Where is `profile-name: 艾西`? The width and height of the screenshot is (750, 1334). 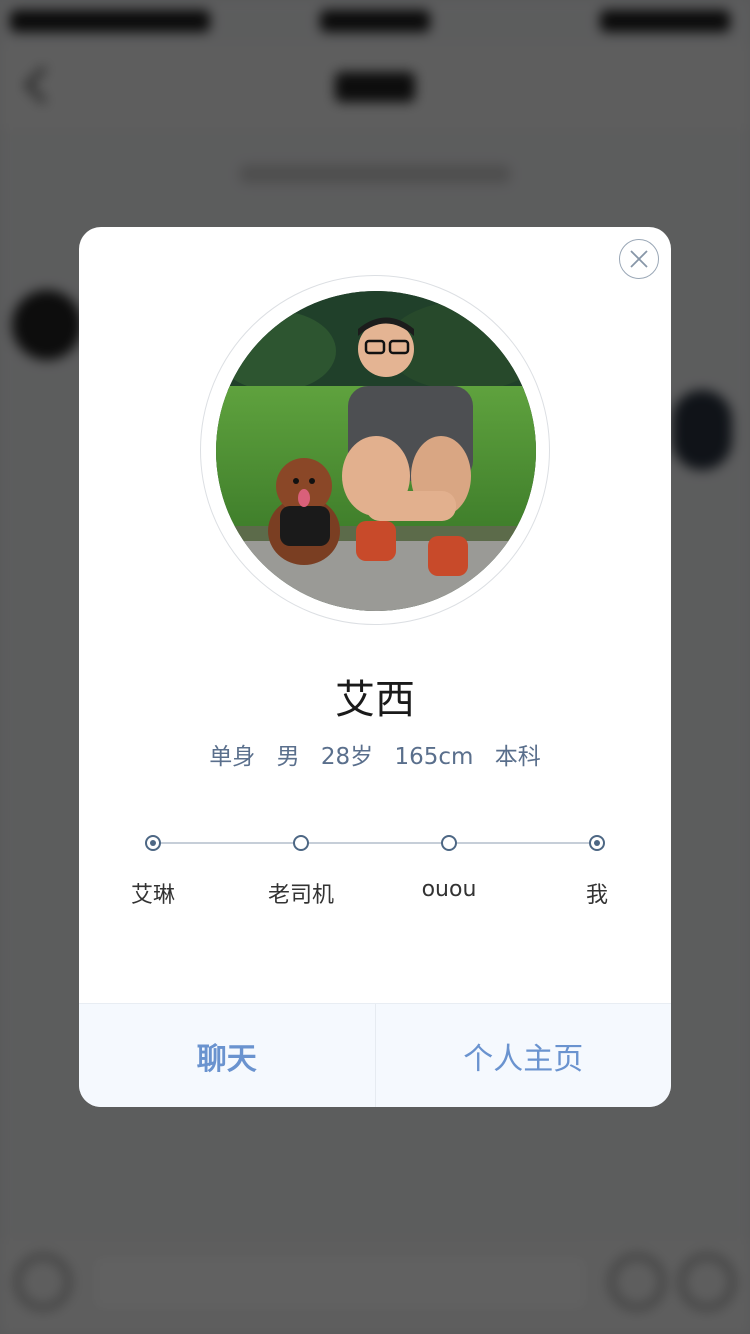
profile-name: 艾西 is located at coordinates (375, 700).